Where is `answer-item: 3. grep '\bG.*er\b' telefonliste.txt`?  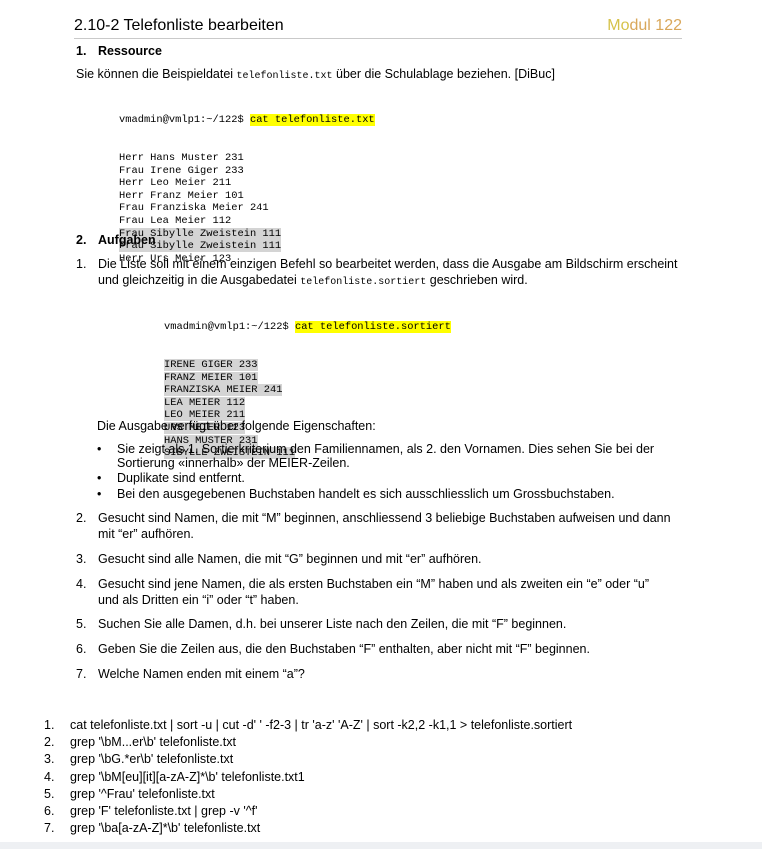 answer-item: 3. grep '\bG.*er\b' telefonliste.txt is located at coordinates (139, 759).